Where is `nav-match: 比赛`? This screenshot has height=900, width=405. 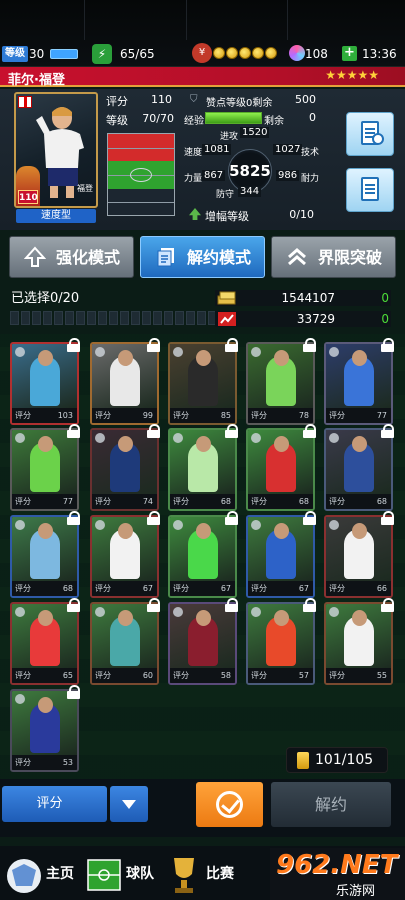 nav-match: 比赛 is located at coordinates (203, 874).